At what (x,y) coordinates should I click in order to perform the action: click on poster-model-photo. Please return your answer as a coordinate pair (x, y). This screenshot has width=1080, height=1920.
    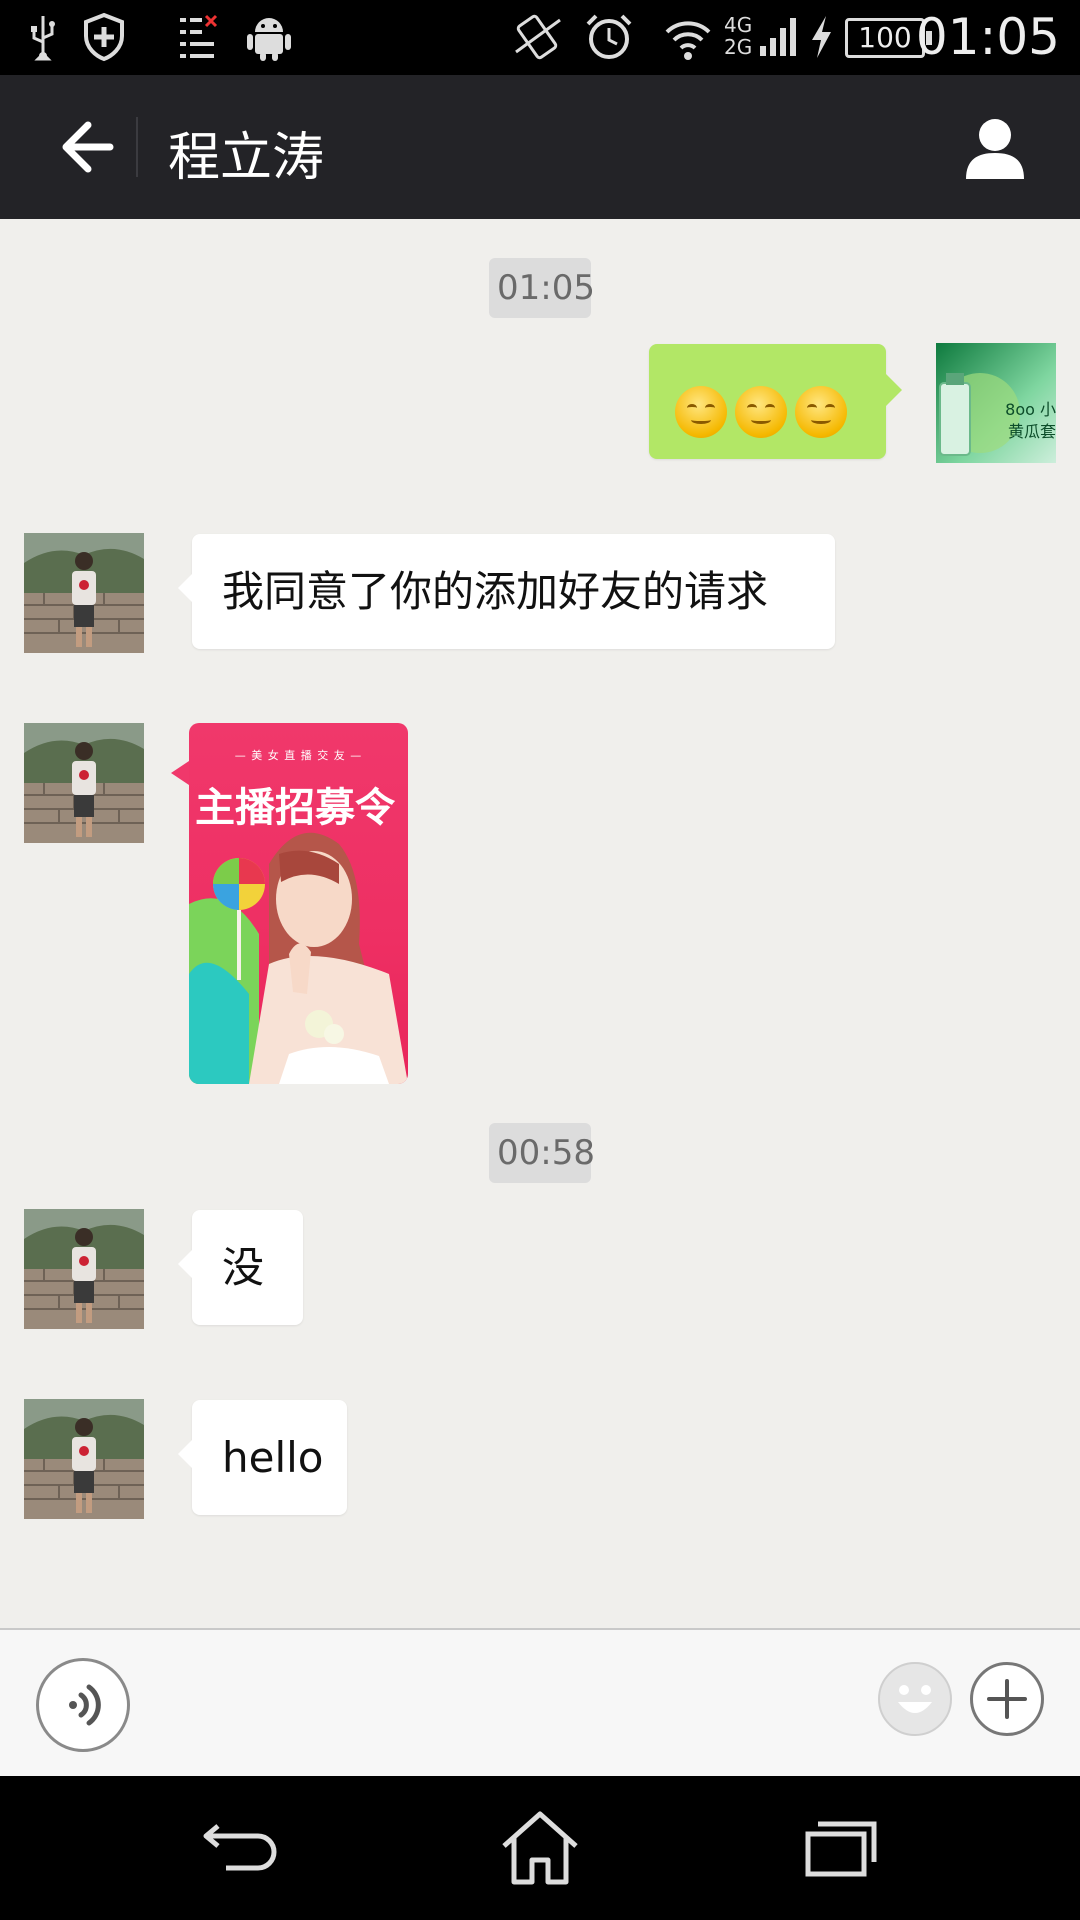
    Looking at the image, I should click on (298, 958).